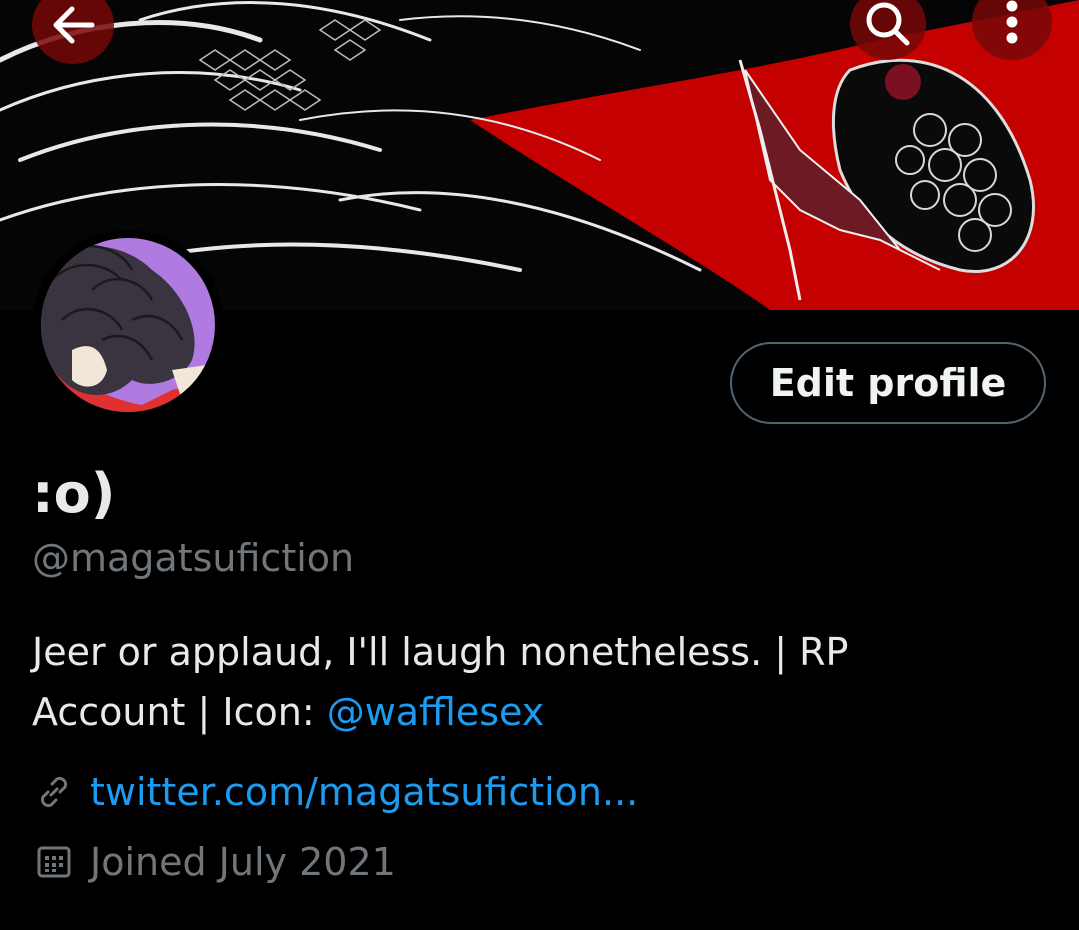 This screenshot has width=1079, height=930. I want to click on bio-mention-link: @wafflesex, so click(435, 712).